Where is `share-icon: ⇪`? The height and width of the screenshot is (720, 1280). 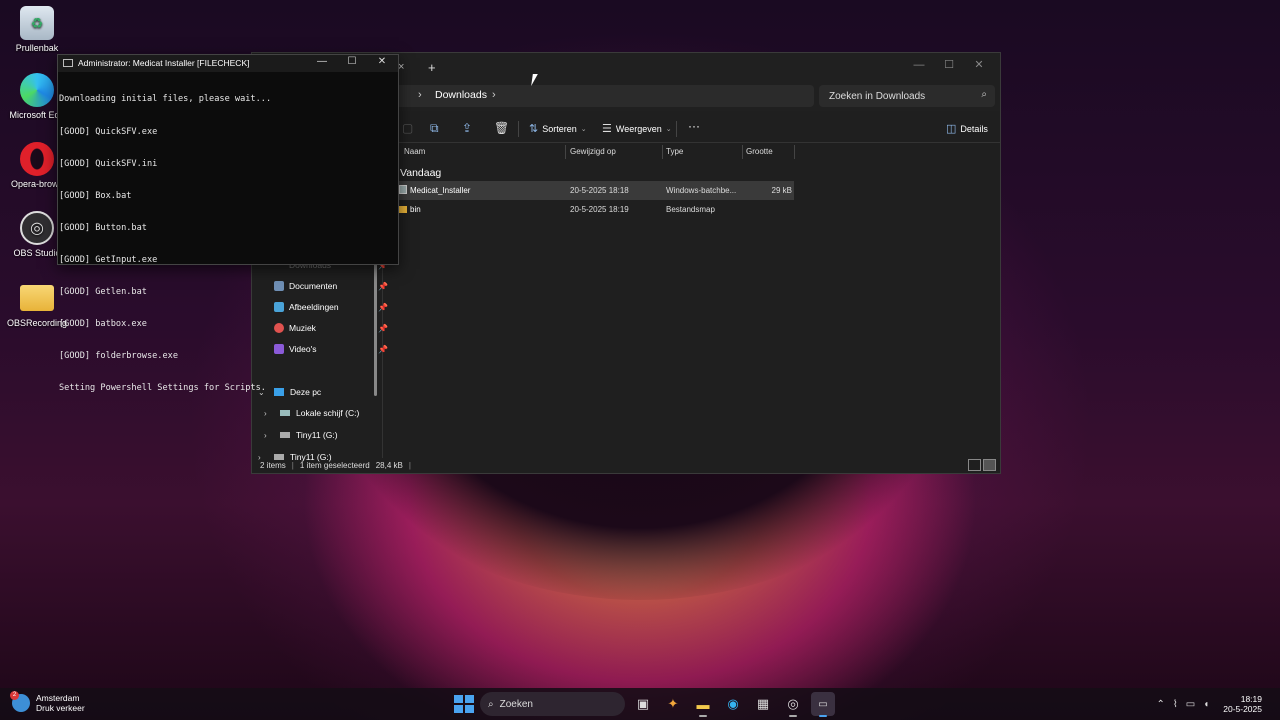
share-icon: ⇪ is located at coordinates (467, 128).